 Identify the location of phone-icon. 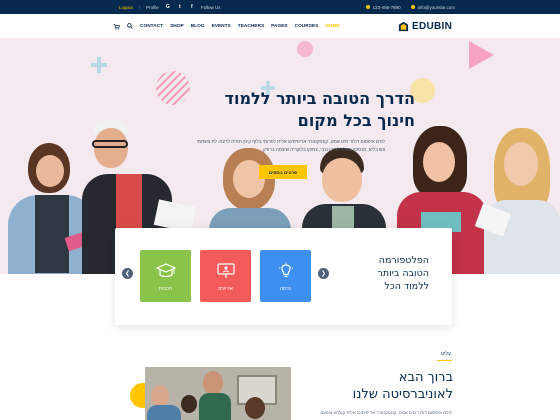
(367, 7).